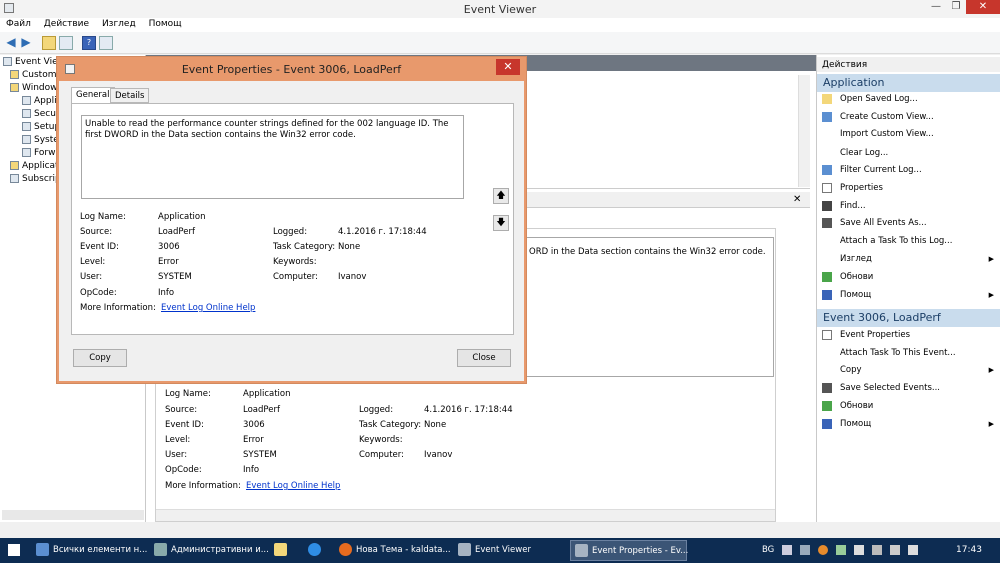 The width and height of the screenshot is (1000, 563). Describe the element at coordinates (797, 199) in the screenshot. I see `preview-close-icon: ✕` at that location.